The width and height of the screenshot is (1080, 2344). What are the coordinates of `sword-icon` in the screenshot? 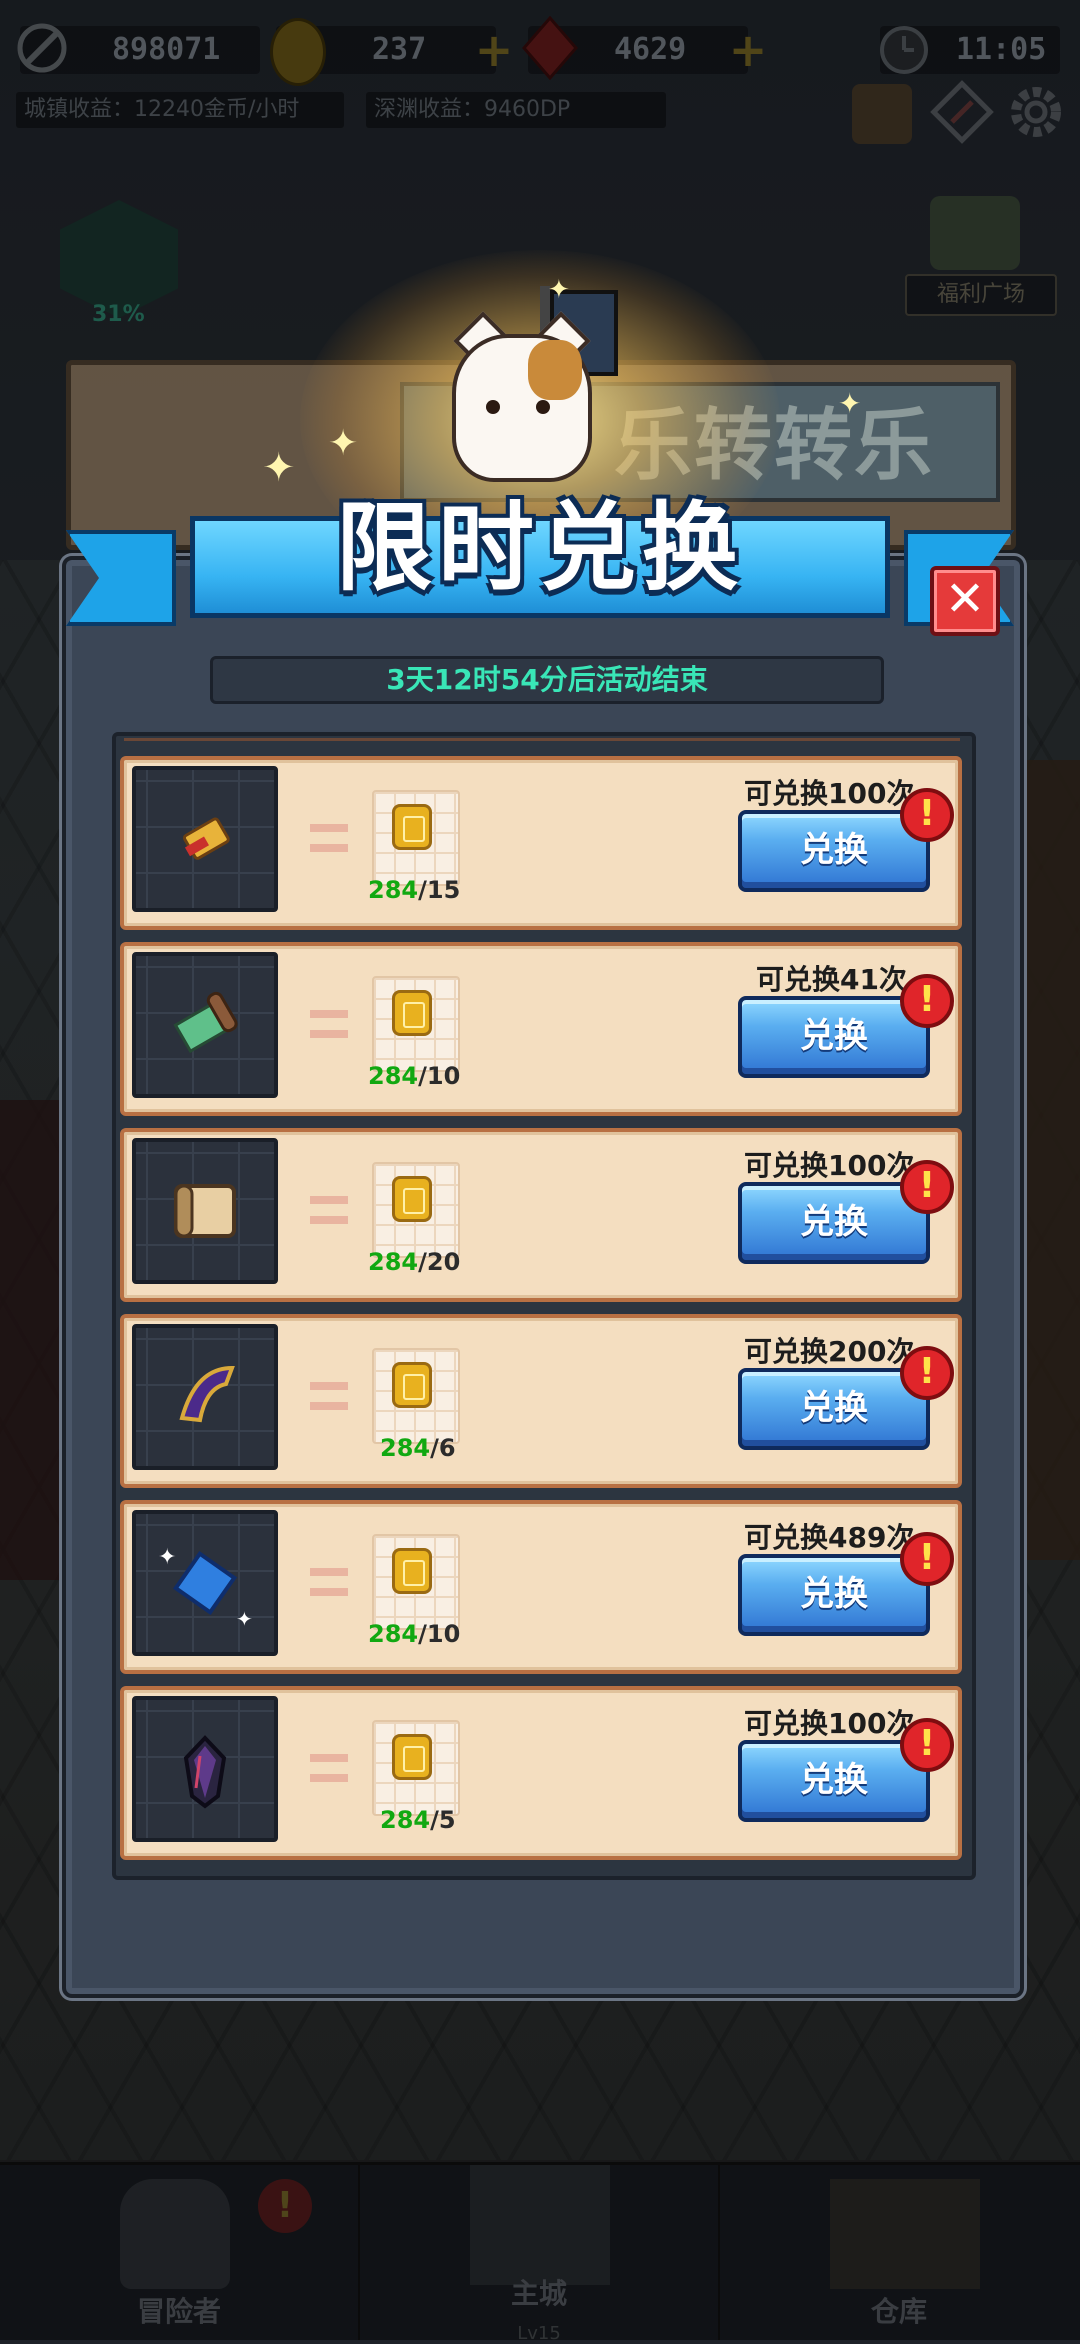 It's located at (42, 48).